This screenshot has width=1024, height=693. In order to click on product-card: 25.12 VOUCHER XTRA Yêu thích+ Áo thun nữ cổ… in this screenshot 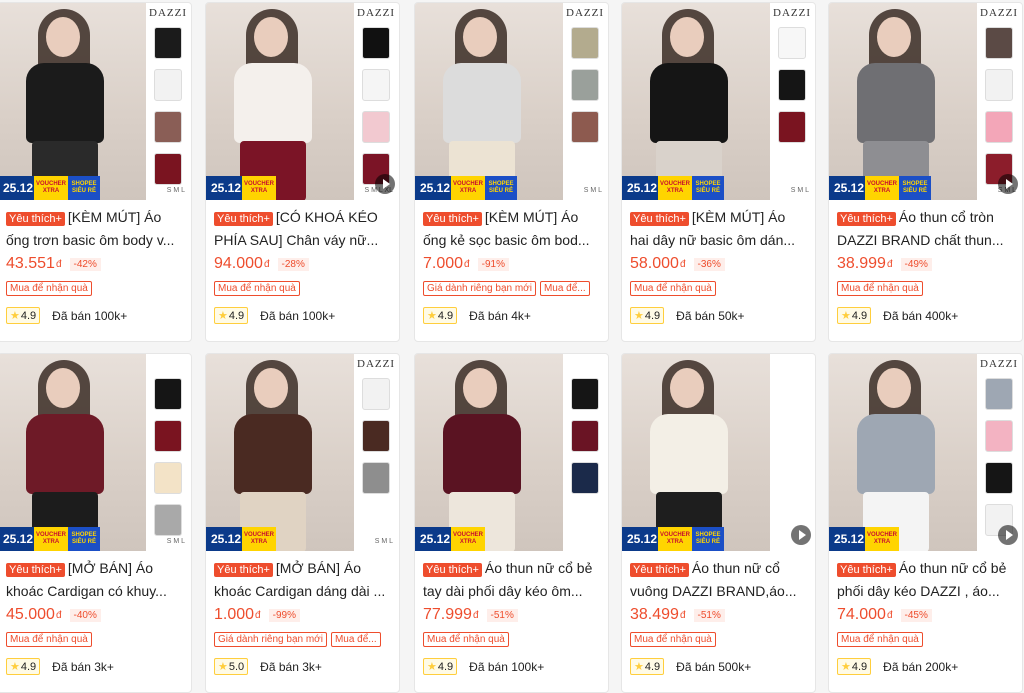, I will do `click(511, 523)`.